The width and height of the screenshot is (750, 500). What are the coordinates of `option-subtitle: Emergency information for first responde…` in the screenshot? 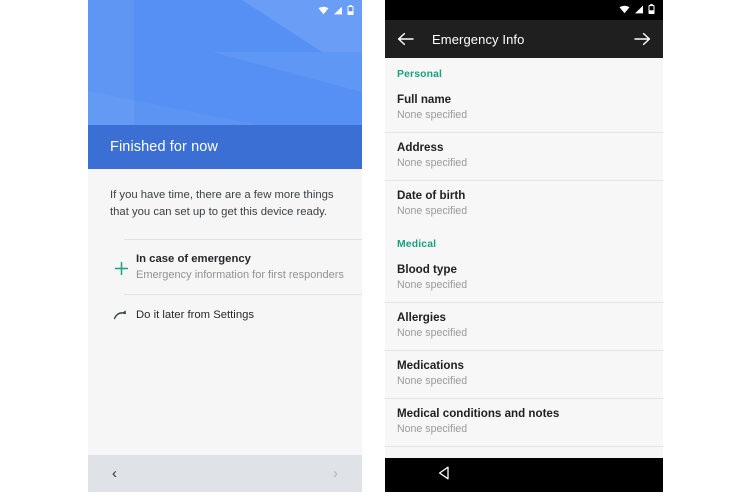 It's located at (240, 275).